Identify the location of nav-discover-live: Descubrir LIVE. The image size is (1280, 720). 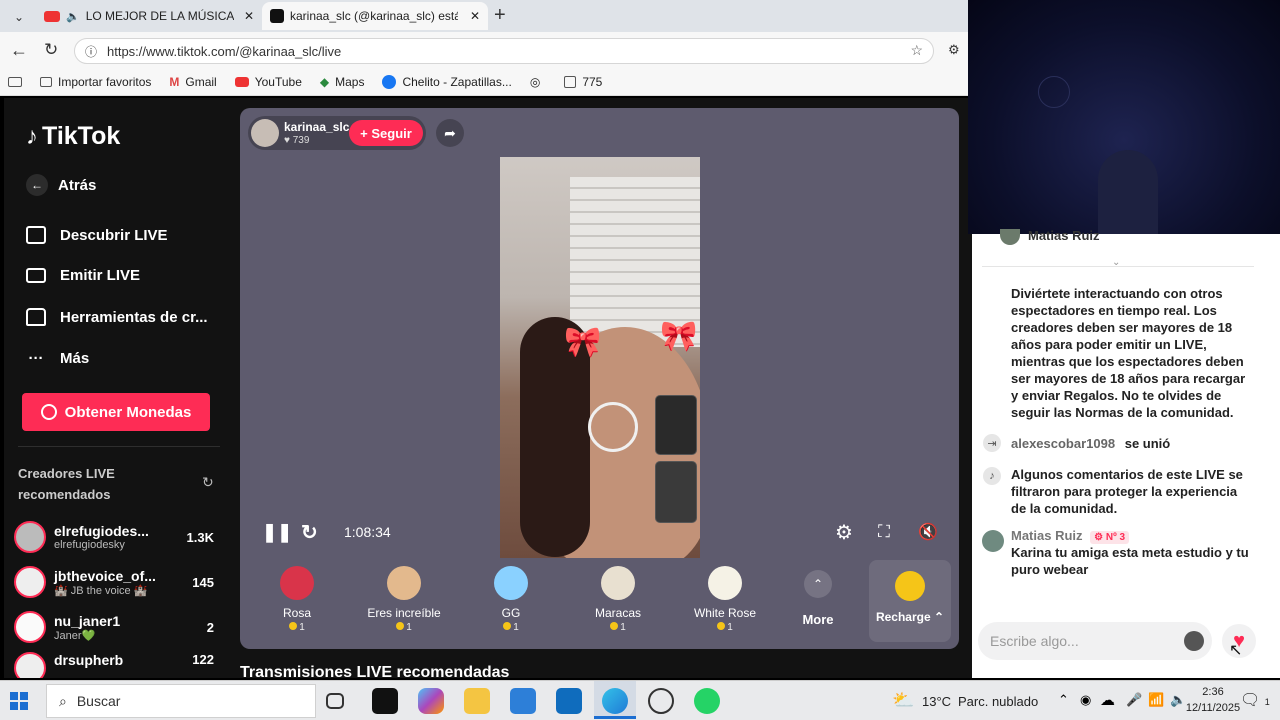
(97, 235).